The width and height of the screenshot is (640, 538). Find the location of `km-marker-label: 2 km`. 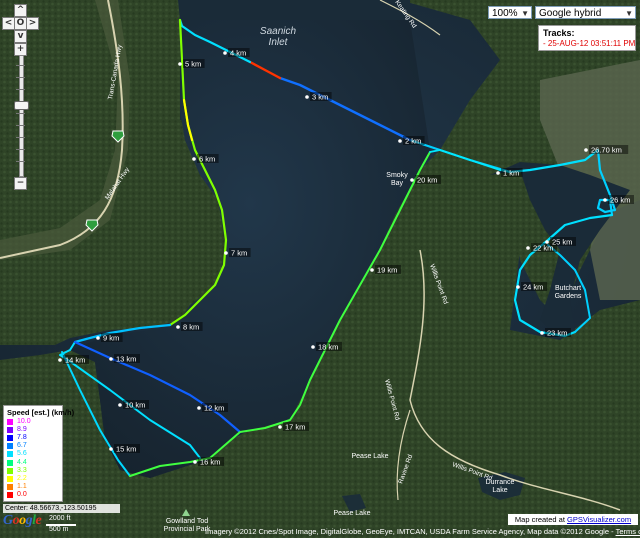

km-marker-label: 2 km is located at coordinates (413, 141).